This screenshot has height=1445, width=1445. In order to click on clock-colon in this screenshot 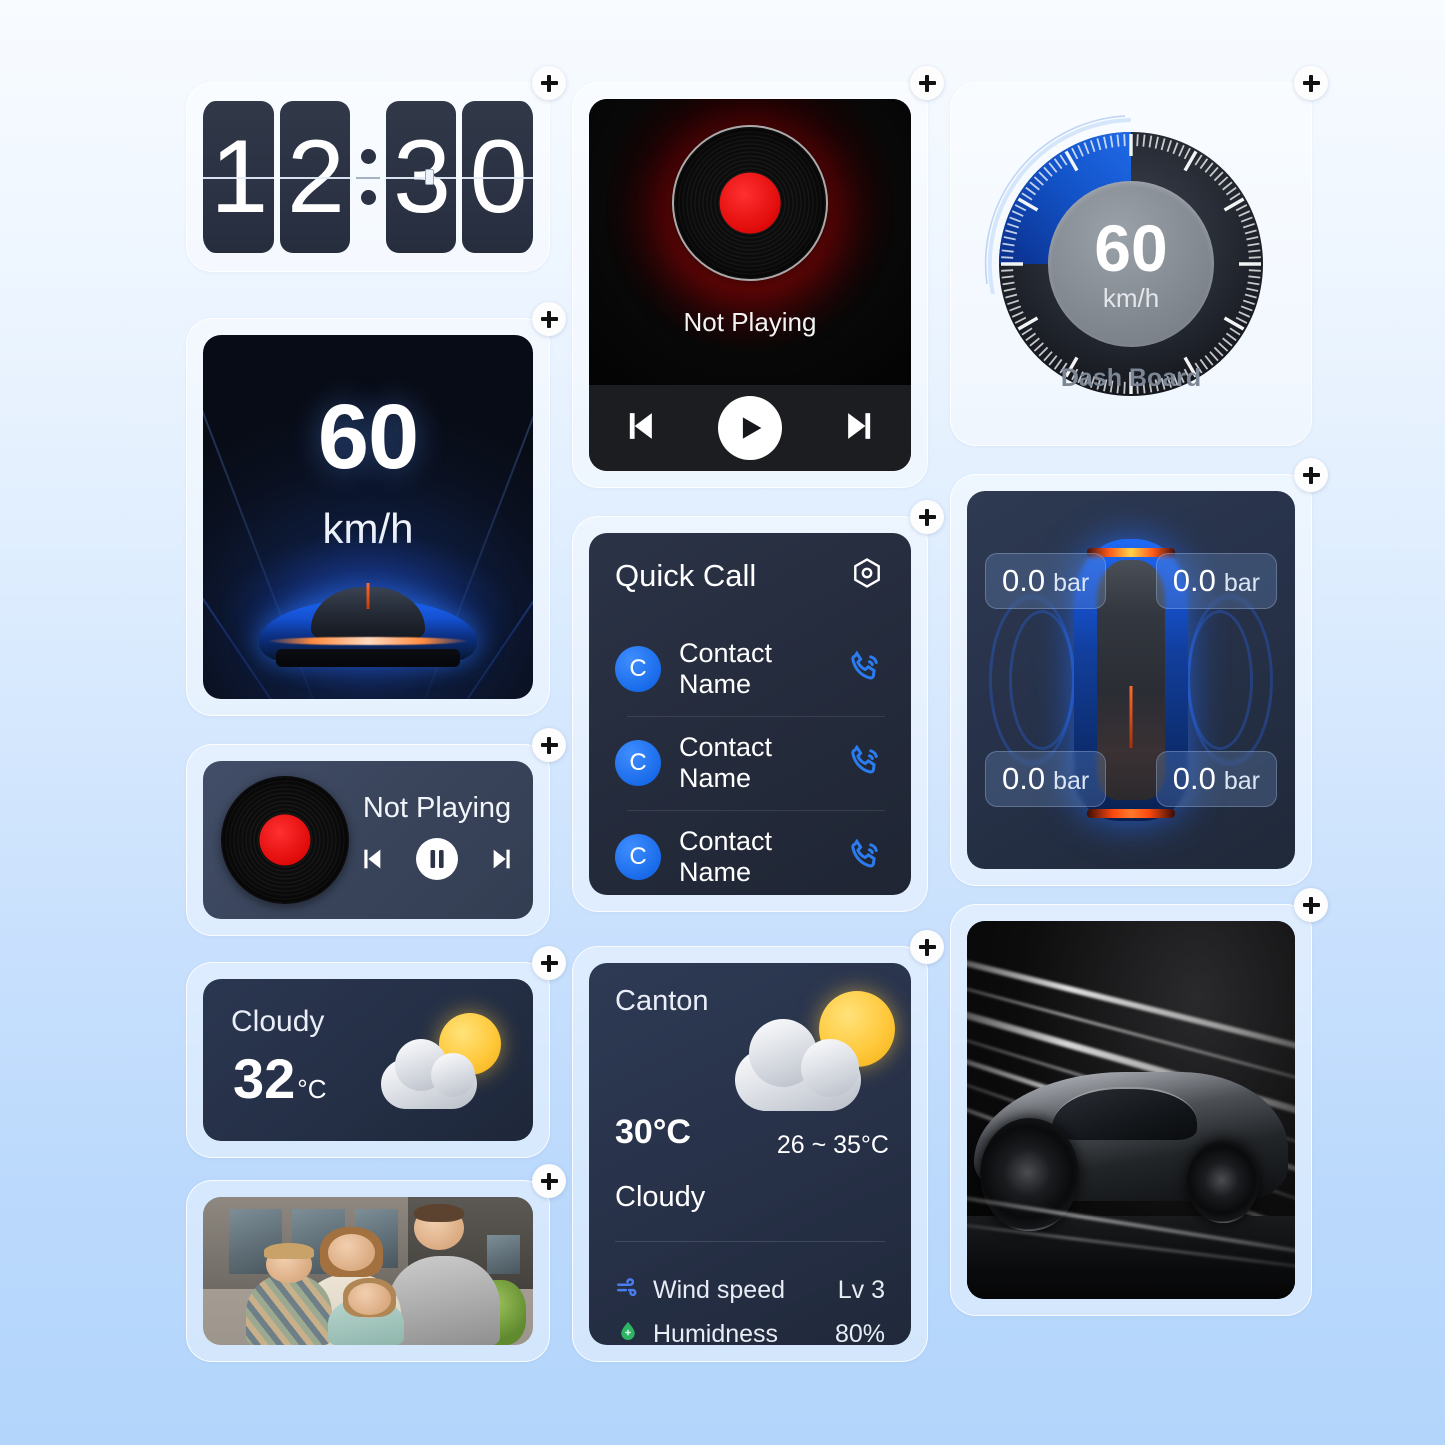, I will do `click(368, 177)`.